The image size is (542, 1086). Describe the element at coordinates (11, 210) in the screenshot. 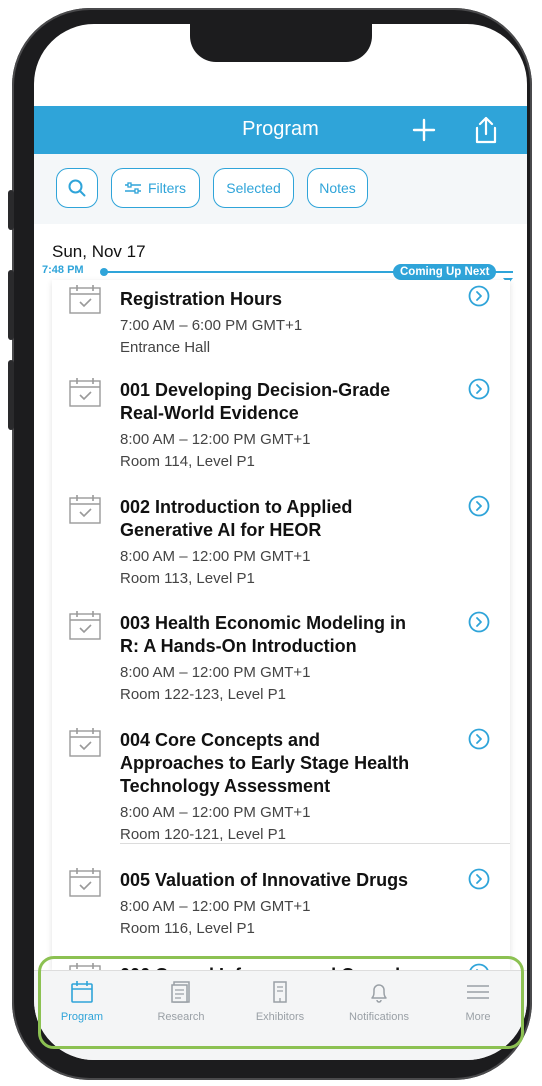

I see `side-button-mute` at that location.